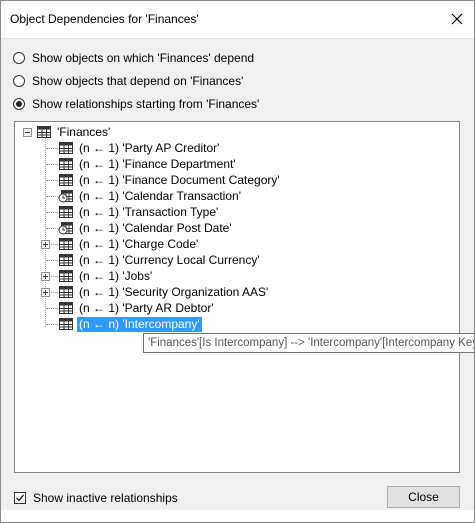 Image resolution: width=475 pixels, height=523 pixels. What do you see at coordinates (19, 104) in the screenshot?
I see `radio-button-selected` at bounding box center [19, 104].